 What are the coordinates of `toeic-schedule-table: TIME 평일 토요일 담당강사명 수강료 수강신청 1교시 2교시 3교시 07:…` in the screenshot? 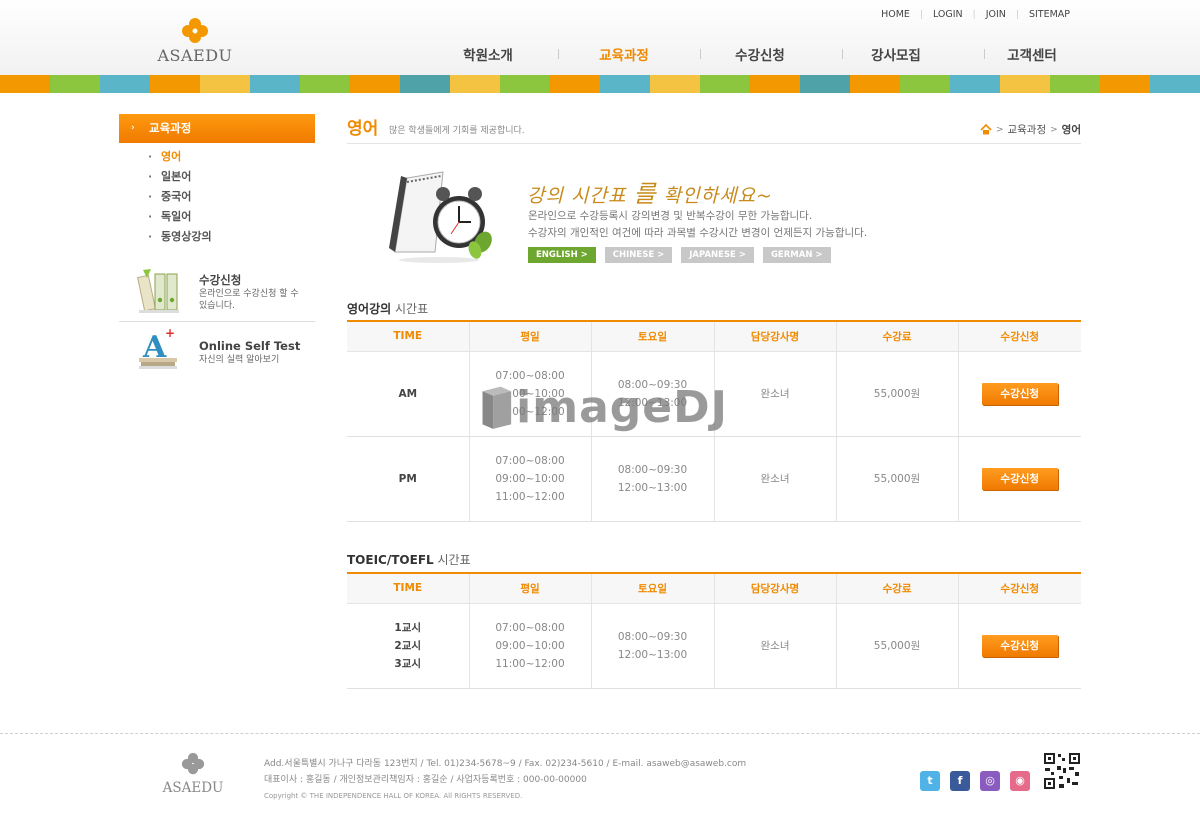 It's located at (714, 630).